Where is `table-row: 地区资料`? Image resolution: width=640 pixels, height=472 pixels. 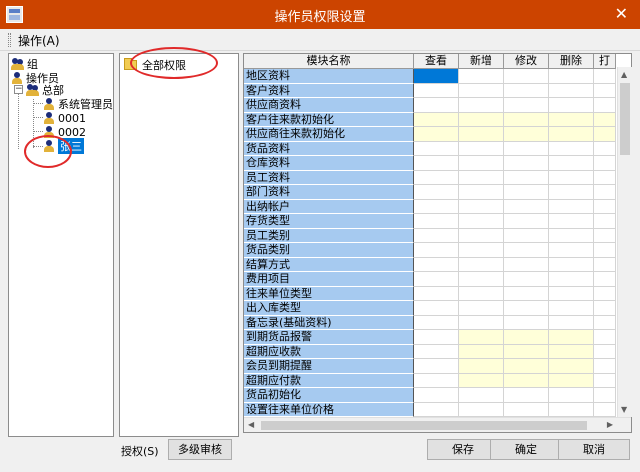 table-row: 地区资料 is located at coordinates (430, 76).